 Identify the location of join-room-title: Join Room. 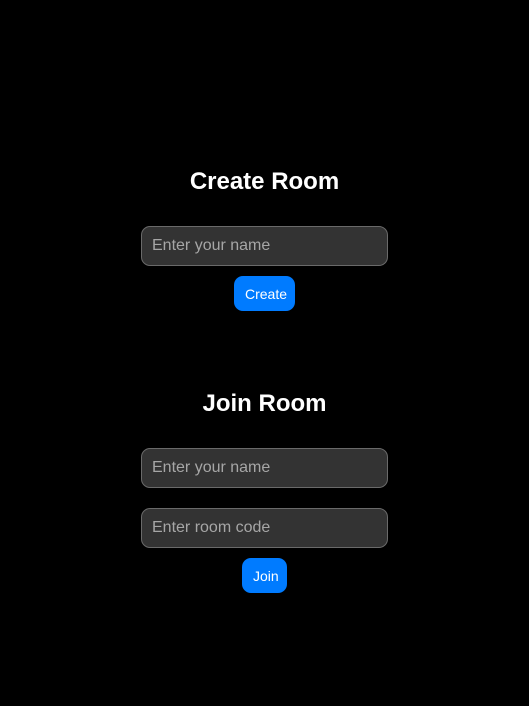
(264, 403).